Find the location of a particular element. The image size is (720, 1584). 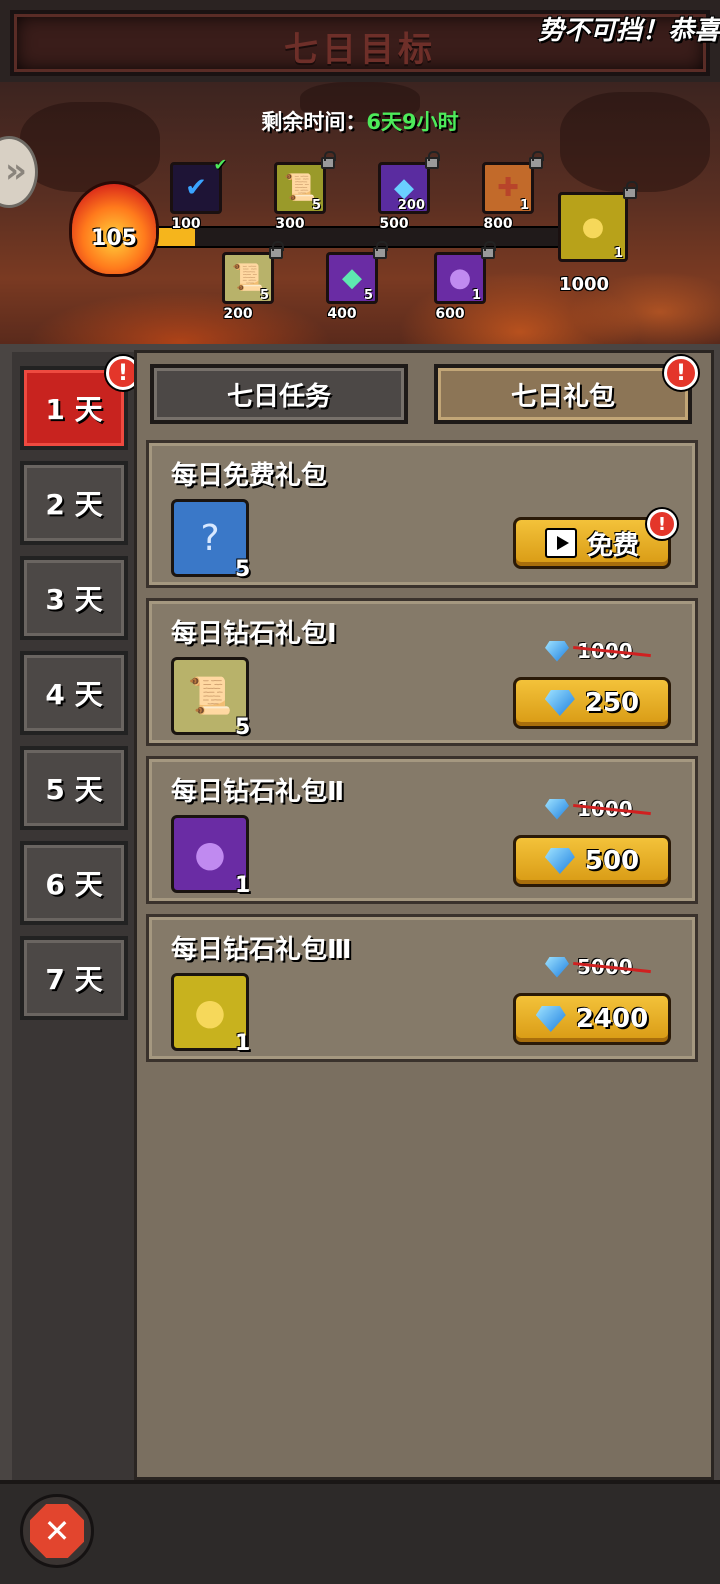

remaining-time-label: 剩余时间： is located at coordinates (314, 122).